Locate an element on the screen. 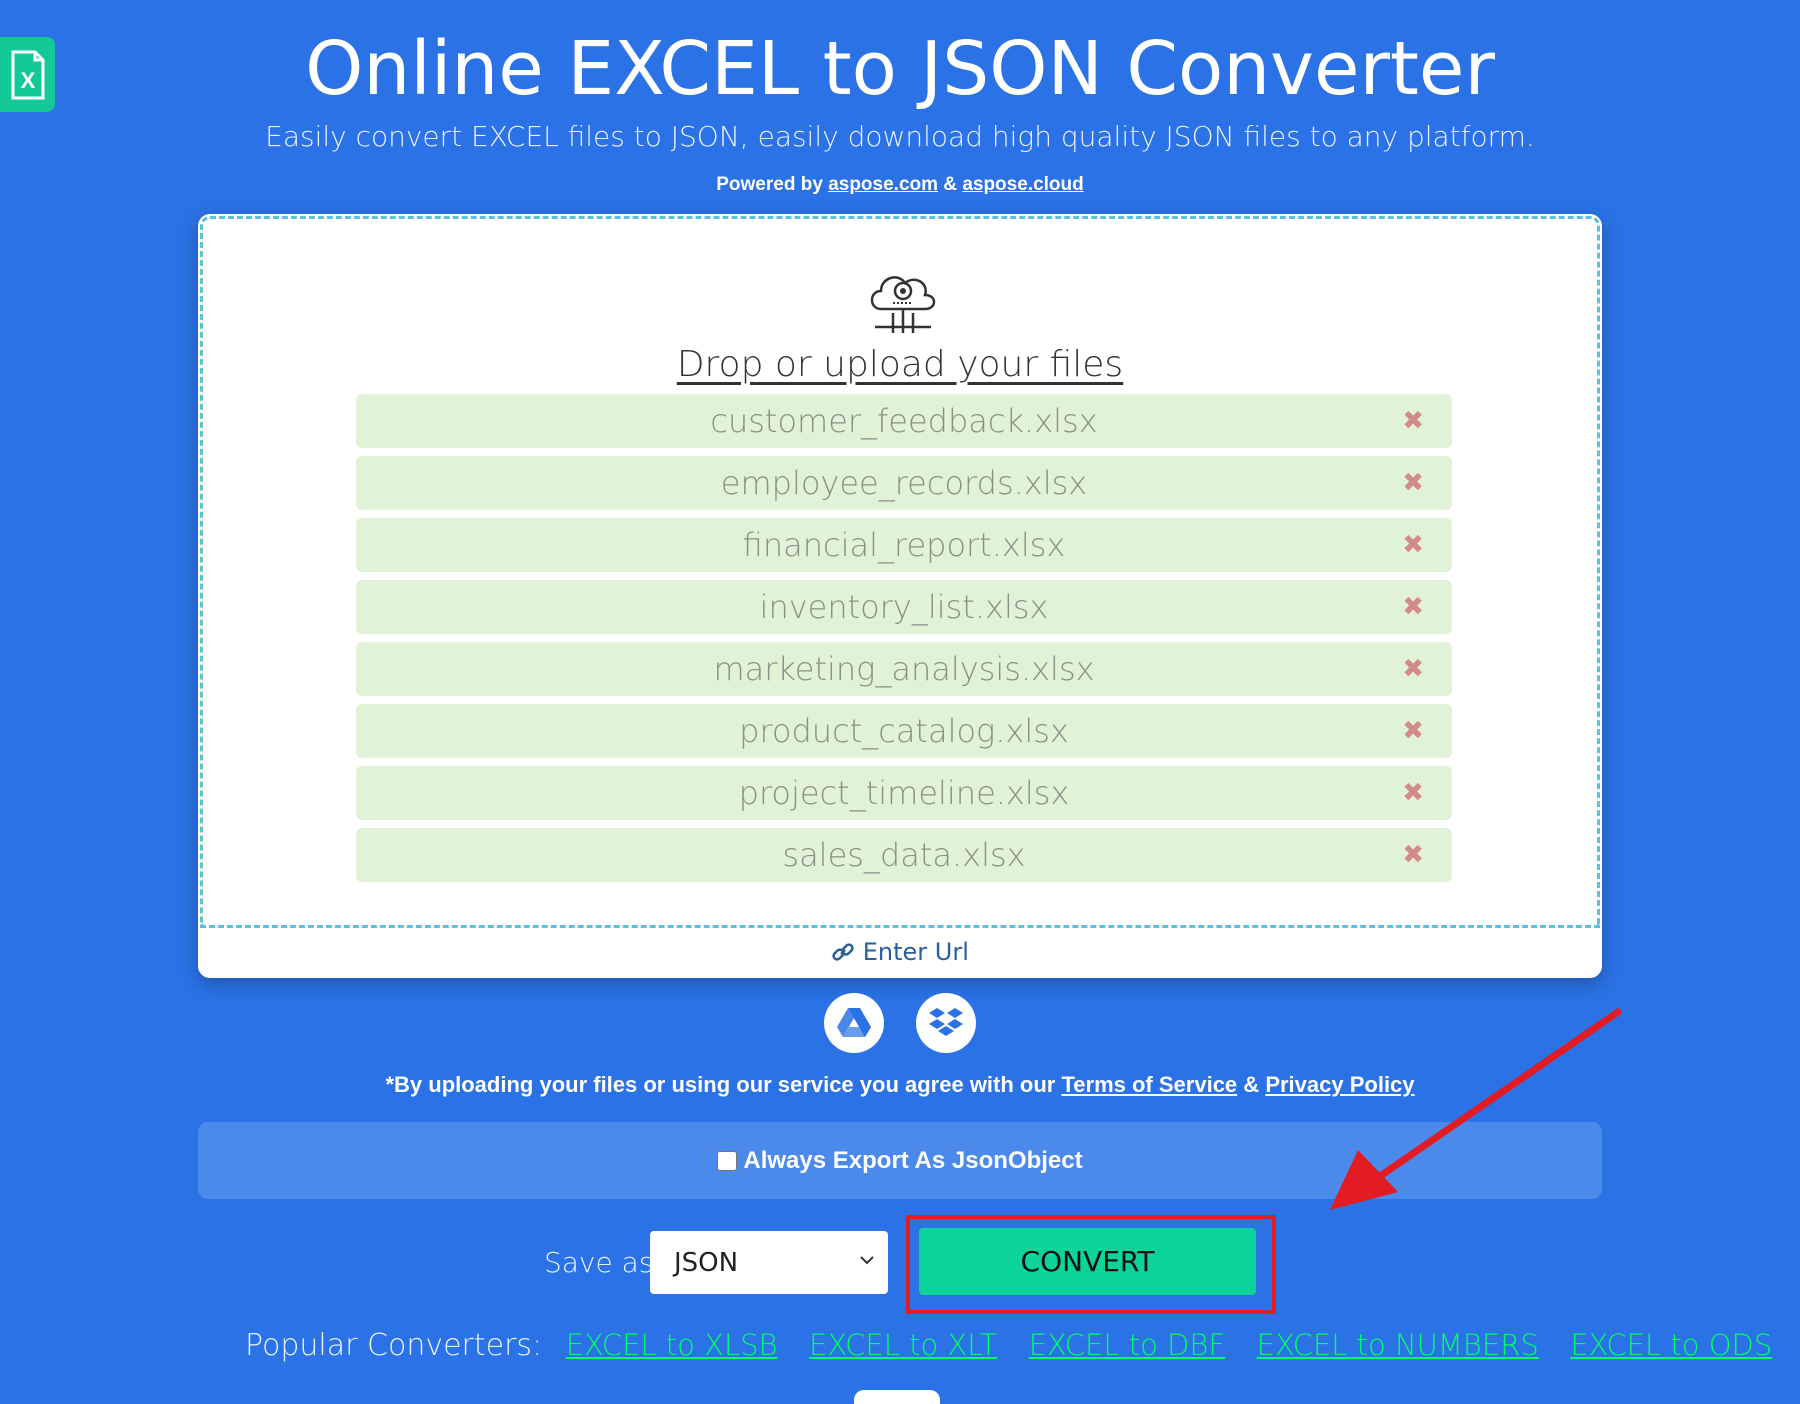 The height and width of the screenshot is (1404, 1800). link-excel-to-dbf: EXCEL to DBF is located at coordinates (1127, 1345).